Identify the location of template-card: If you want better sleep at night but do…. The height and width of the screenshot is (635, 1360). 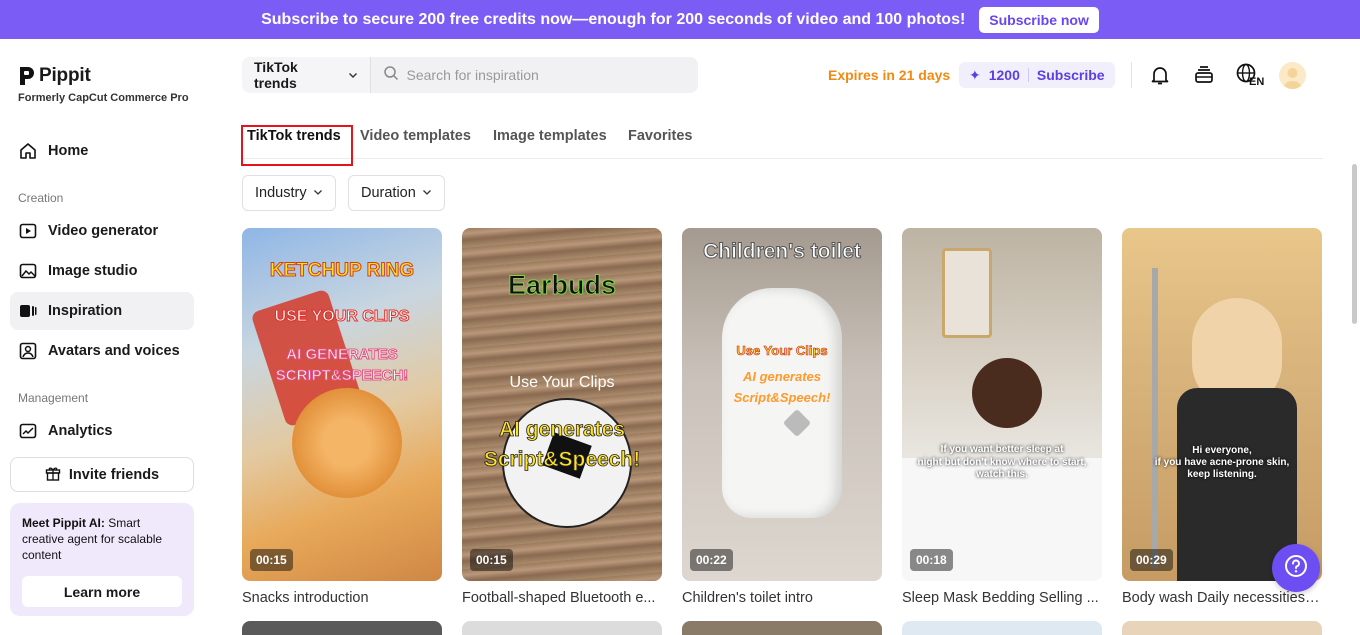
(1002, 417).